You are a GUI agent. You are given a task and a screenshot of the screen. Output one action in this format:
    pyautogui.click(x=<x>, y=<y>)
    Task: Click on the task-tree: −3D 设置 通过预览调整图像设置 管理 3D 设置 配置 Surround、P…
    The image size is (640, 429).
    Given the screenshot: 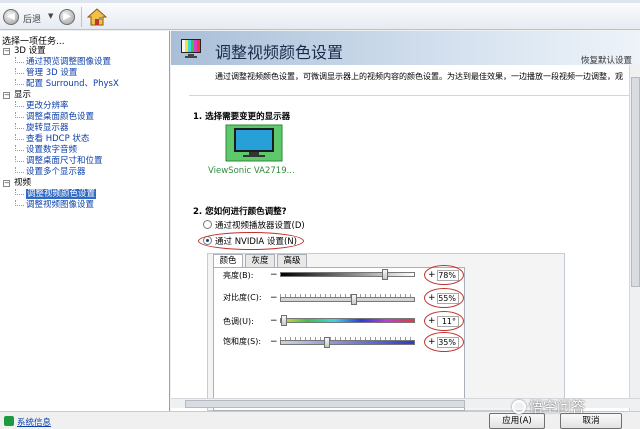 What is the action you would take?
    pyautogui.click(x=84, y=128)
    